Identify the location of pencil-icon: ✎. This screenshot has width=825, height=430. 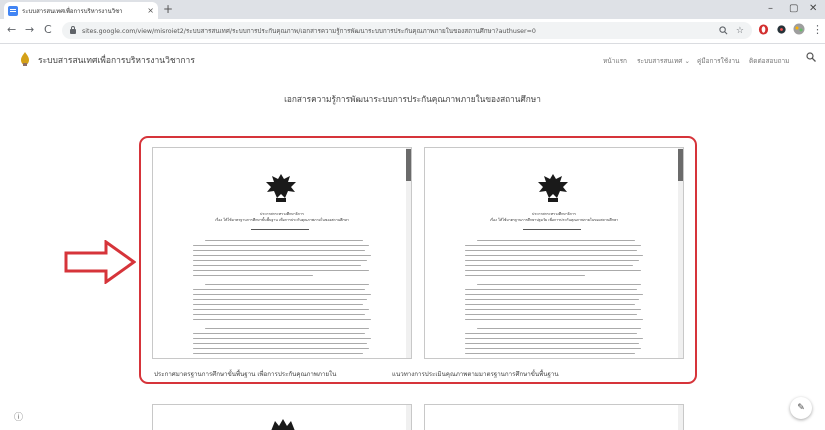
(801, 408).